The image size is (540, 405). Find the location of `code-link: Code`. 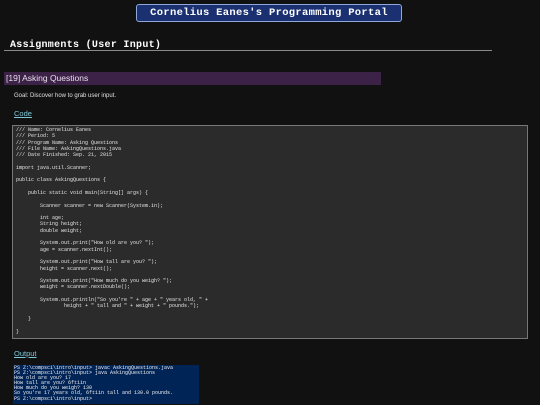

code-link: Code is located at coordinates (23, 113).